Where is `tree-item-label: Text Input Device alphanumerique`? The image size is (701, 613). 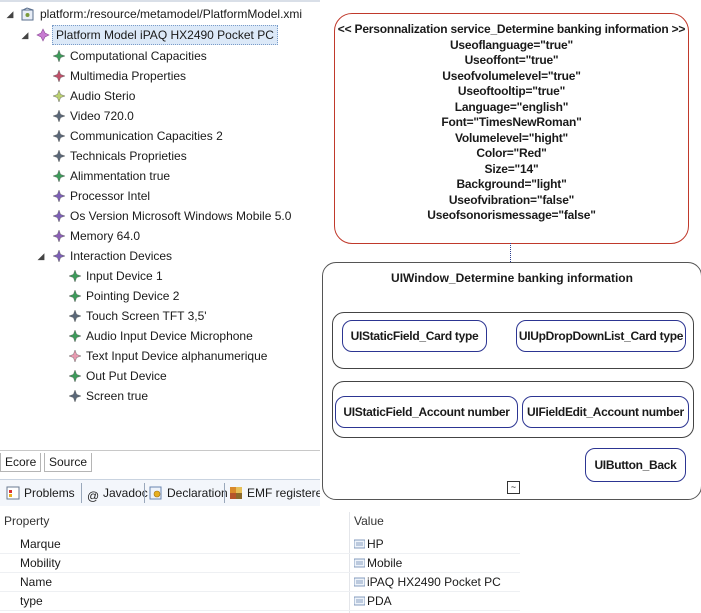
tree-item-label: Text Input Device alphanumerique is located at coordinates (177, 356).